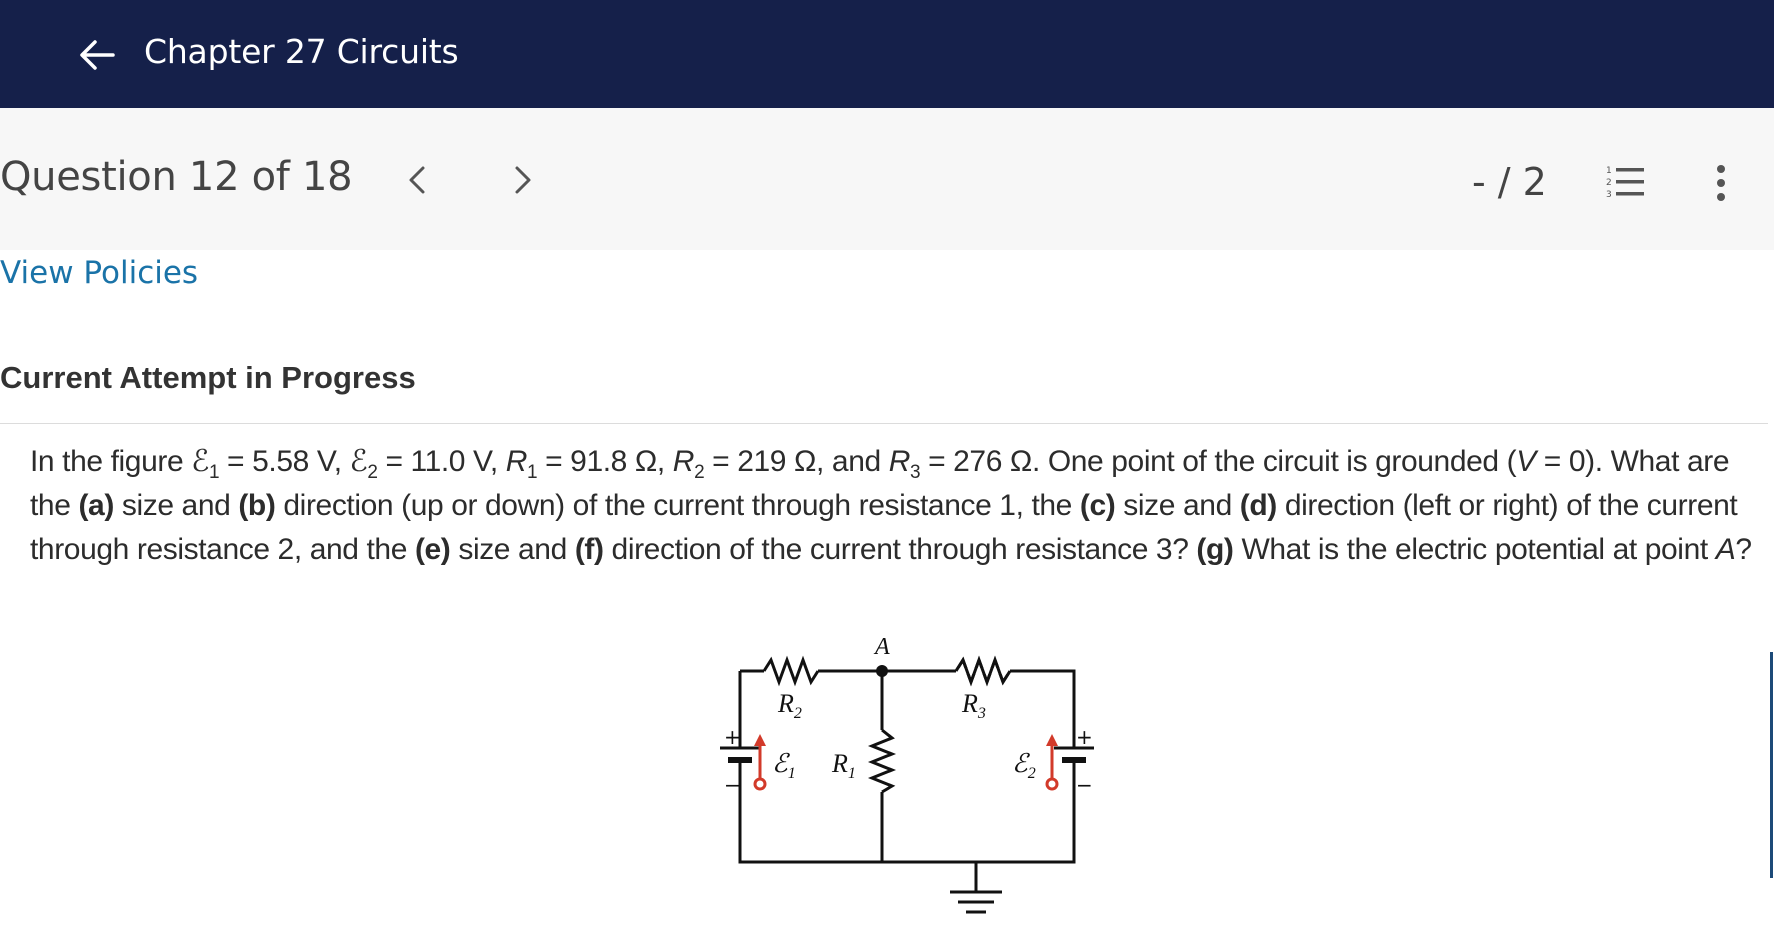 The image size is (1774, 943). I want to click on label-r2-sub: 2, so click(798, 713).